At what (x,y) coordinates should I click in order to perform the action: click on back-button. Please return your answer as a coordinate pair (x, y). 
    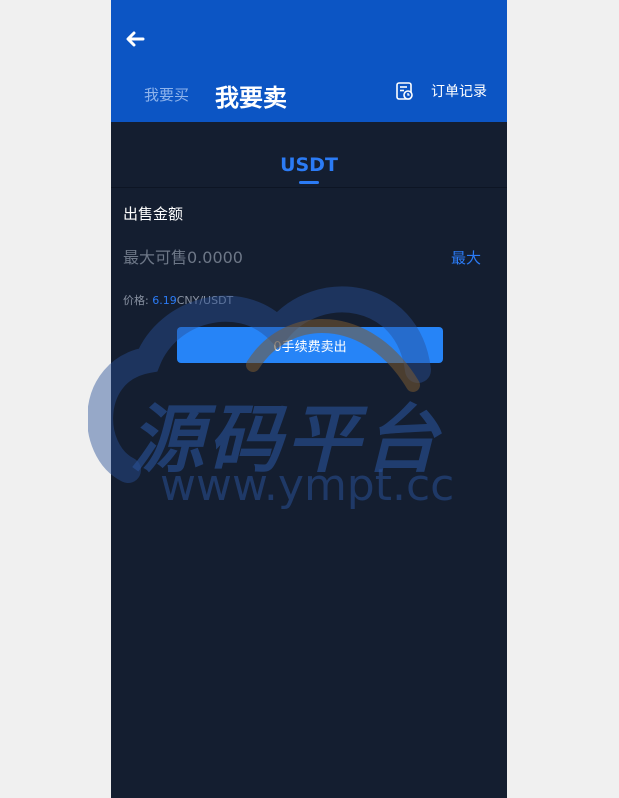
    Looking at the image, I should click on (135, 39).